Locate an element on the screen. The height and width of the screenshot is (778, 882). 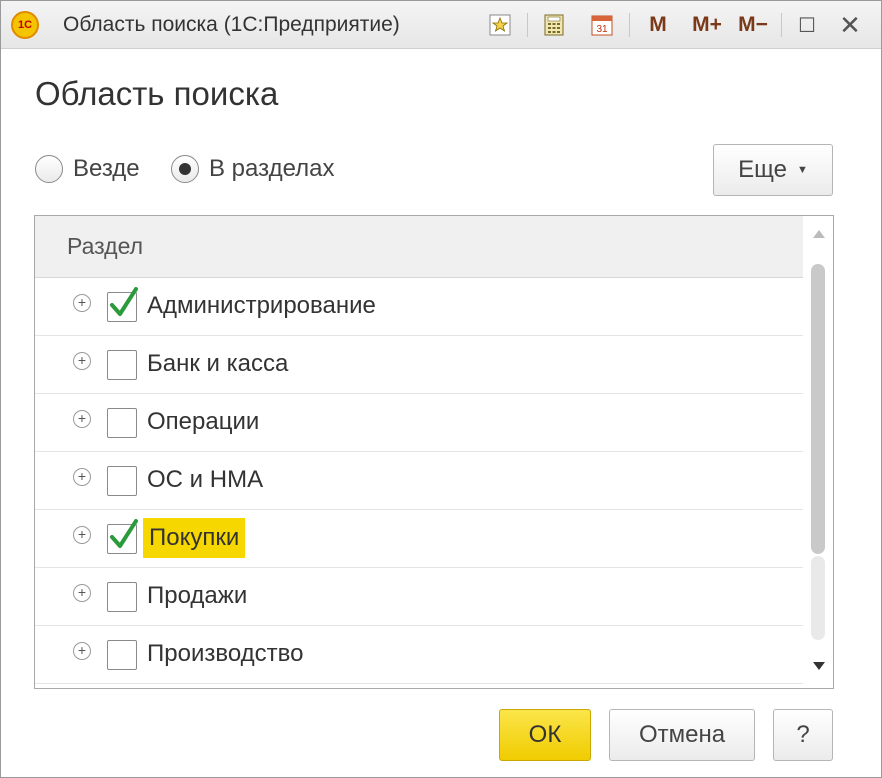
radio-in-sections-label: В разделах is located at coordinates (272, 168).